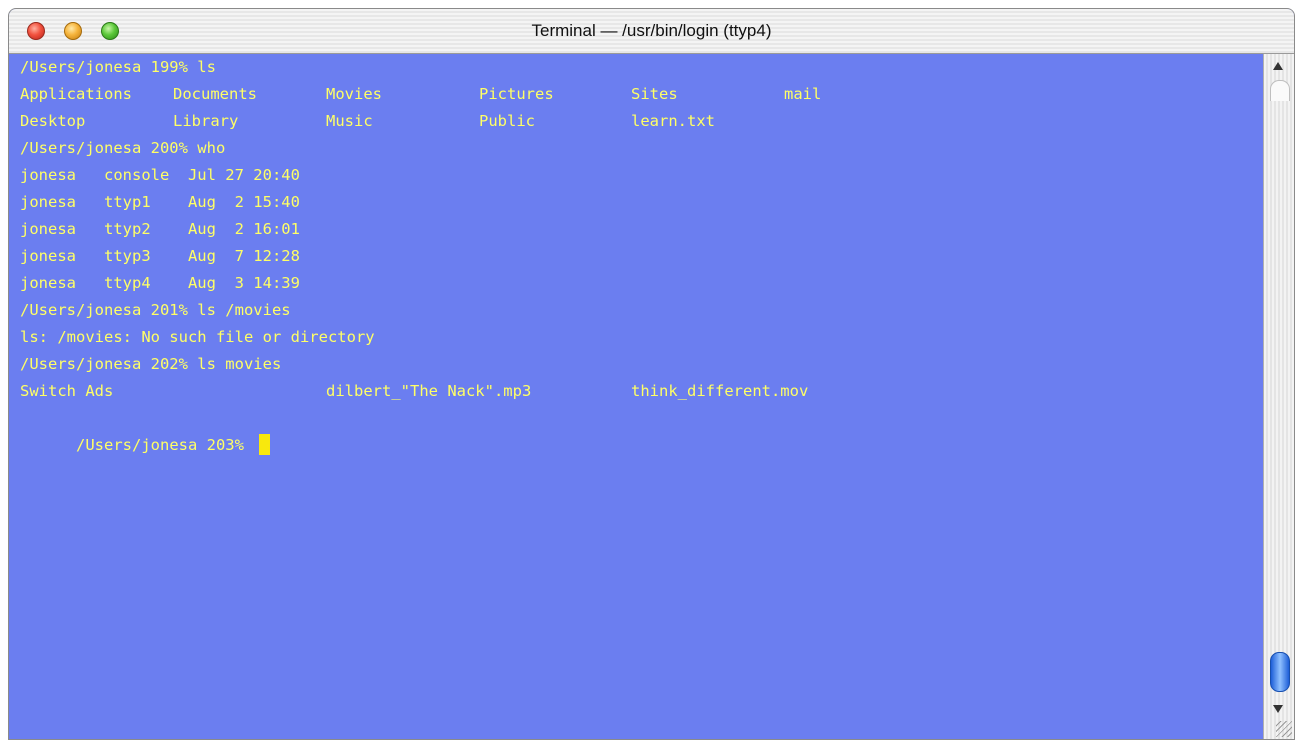  I want to click on terminal-text: /Users/jonesa 200% who, so click(123, 148).